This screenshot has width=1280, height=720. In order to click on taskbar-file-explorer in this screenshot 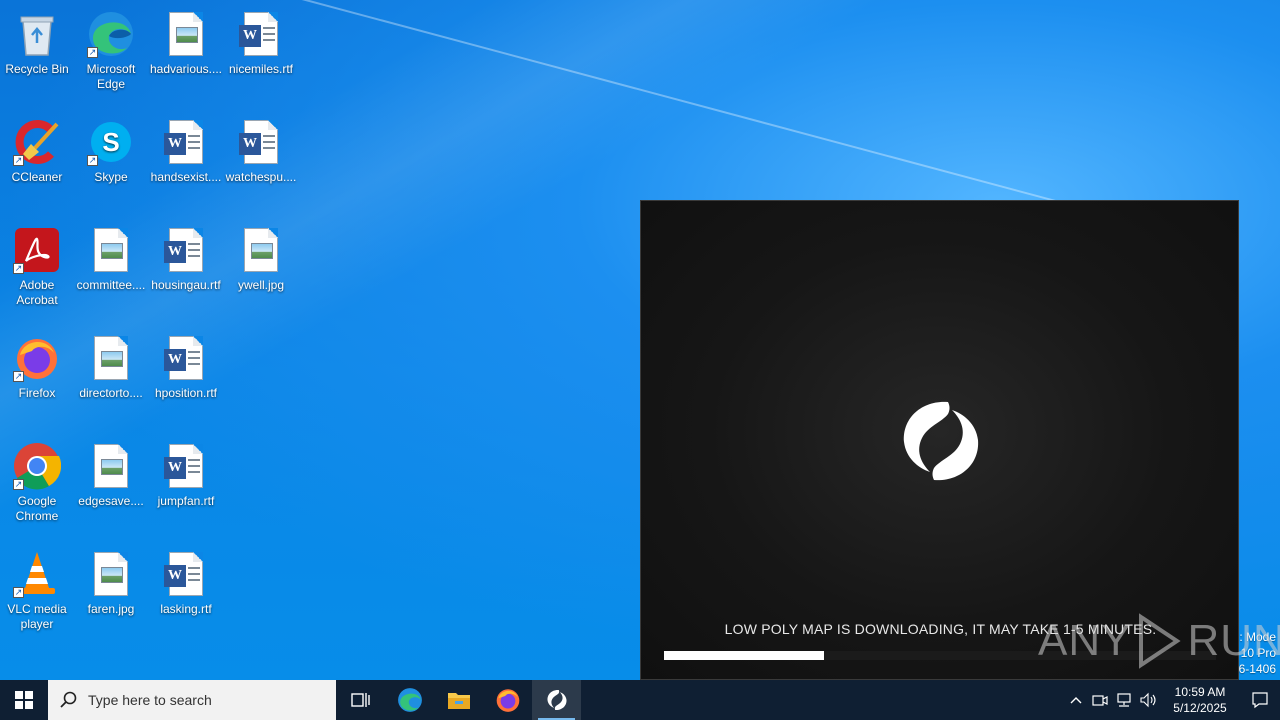, I will do `click(458, 700)`.